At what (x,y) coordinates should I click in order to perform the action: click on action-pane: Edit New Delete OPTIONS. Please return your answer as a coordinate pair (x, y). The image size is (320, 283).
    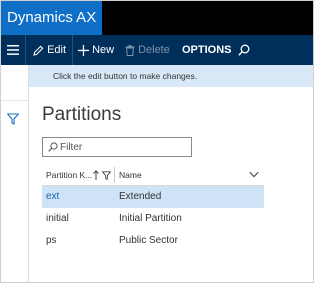
    Looking at the image, I should click on (157, 50).